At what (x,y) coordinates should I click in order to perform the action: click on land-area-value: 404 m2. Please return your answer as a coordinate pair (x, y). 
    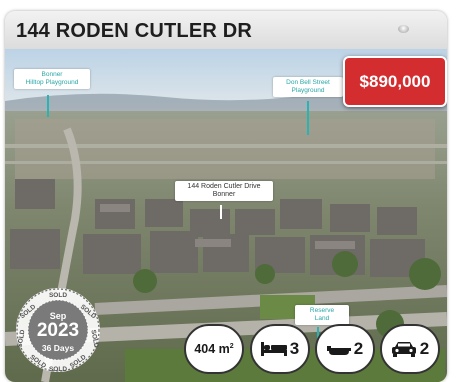
    Looking at the image, I should click on (213, 349).